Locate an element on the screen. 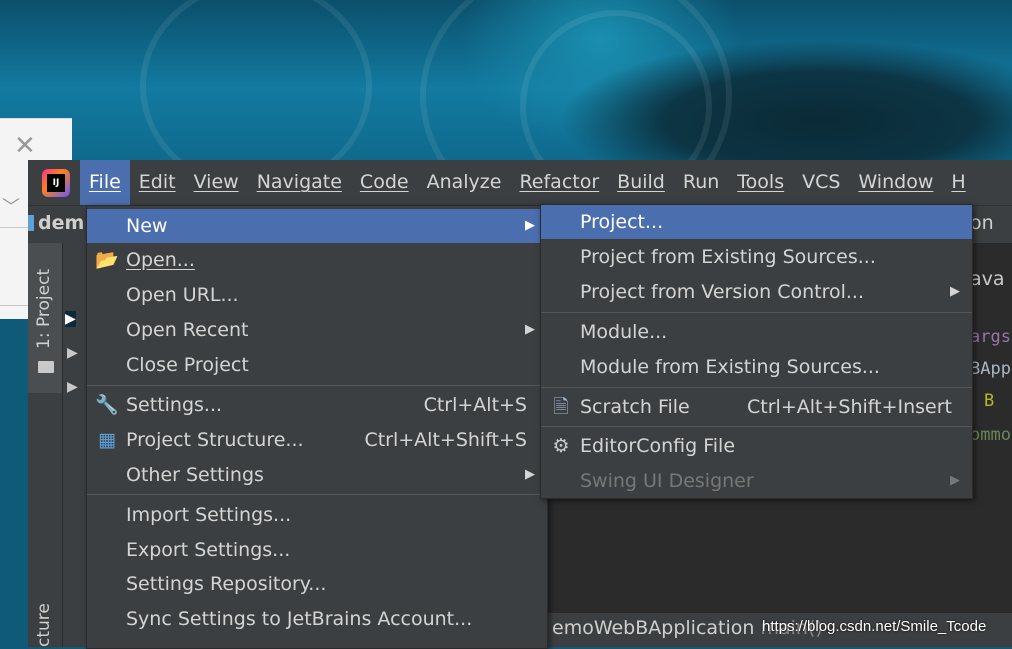 The width and height of the screenshot is (1012, 649). folder-icon is located at coordinates (46, 367).